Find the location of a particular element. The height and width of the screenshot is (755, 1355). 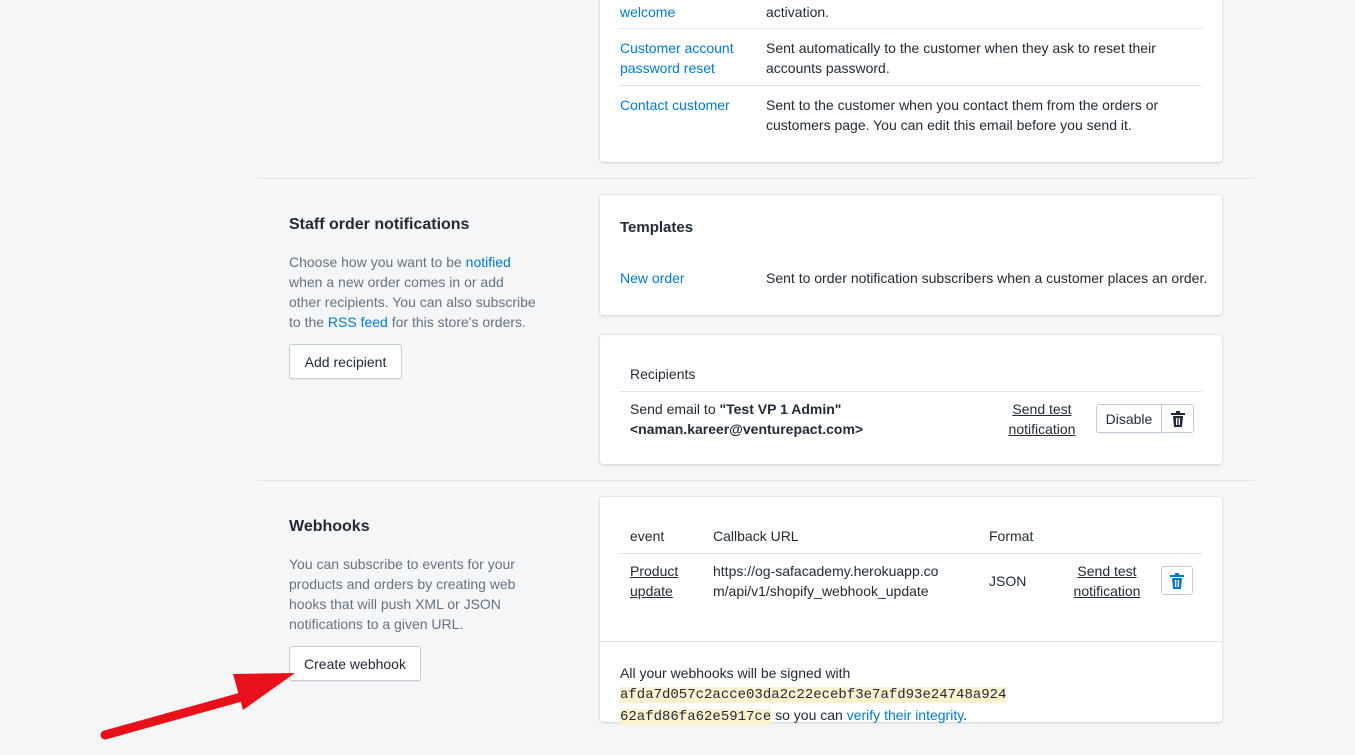

verify-integrity-link: verify their integrity is located at coordinates (905, 715).